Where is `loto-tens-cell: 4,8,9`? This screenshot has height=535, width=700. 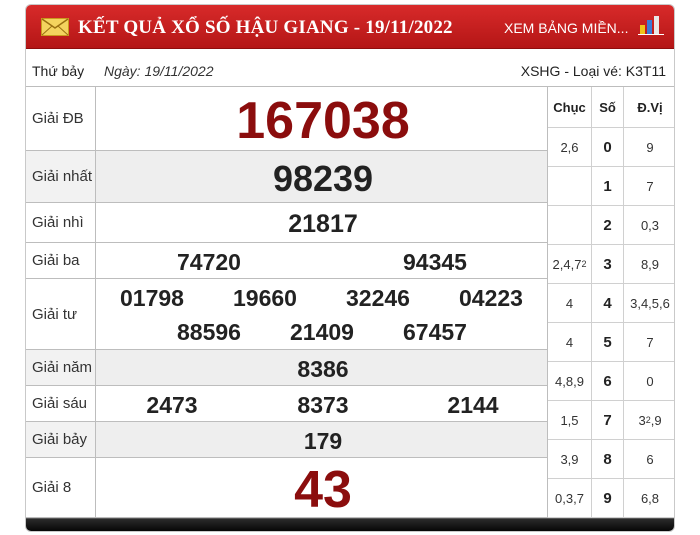
loto-tens-cell: 4,8,9 is located at coordinates (570, 381).